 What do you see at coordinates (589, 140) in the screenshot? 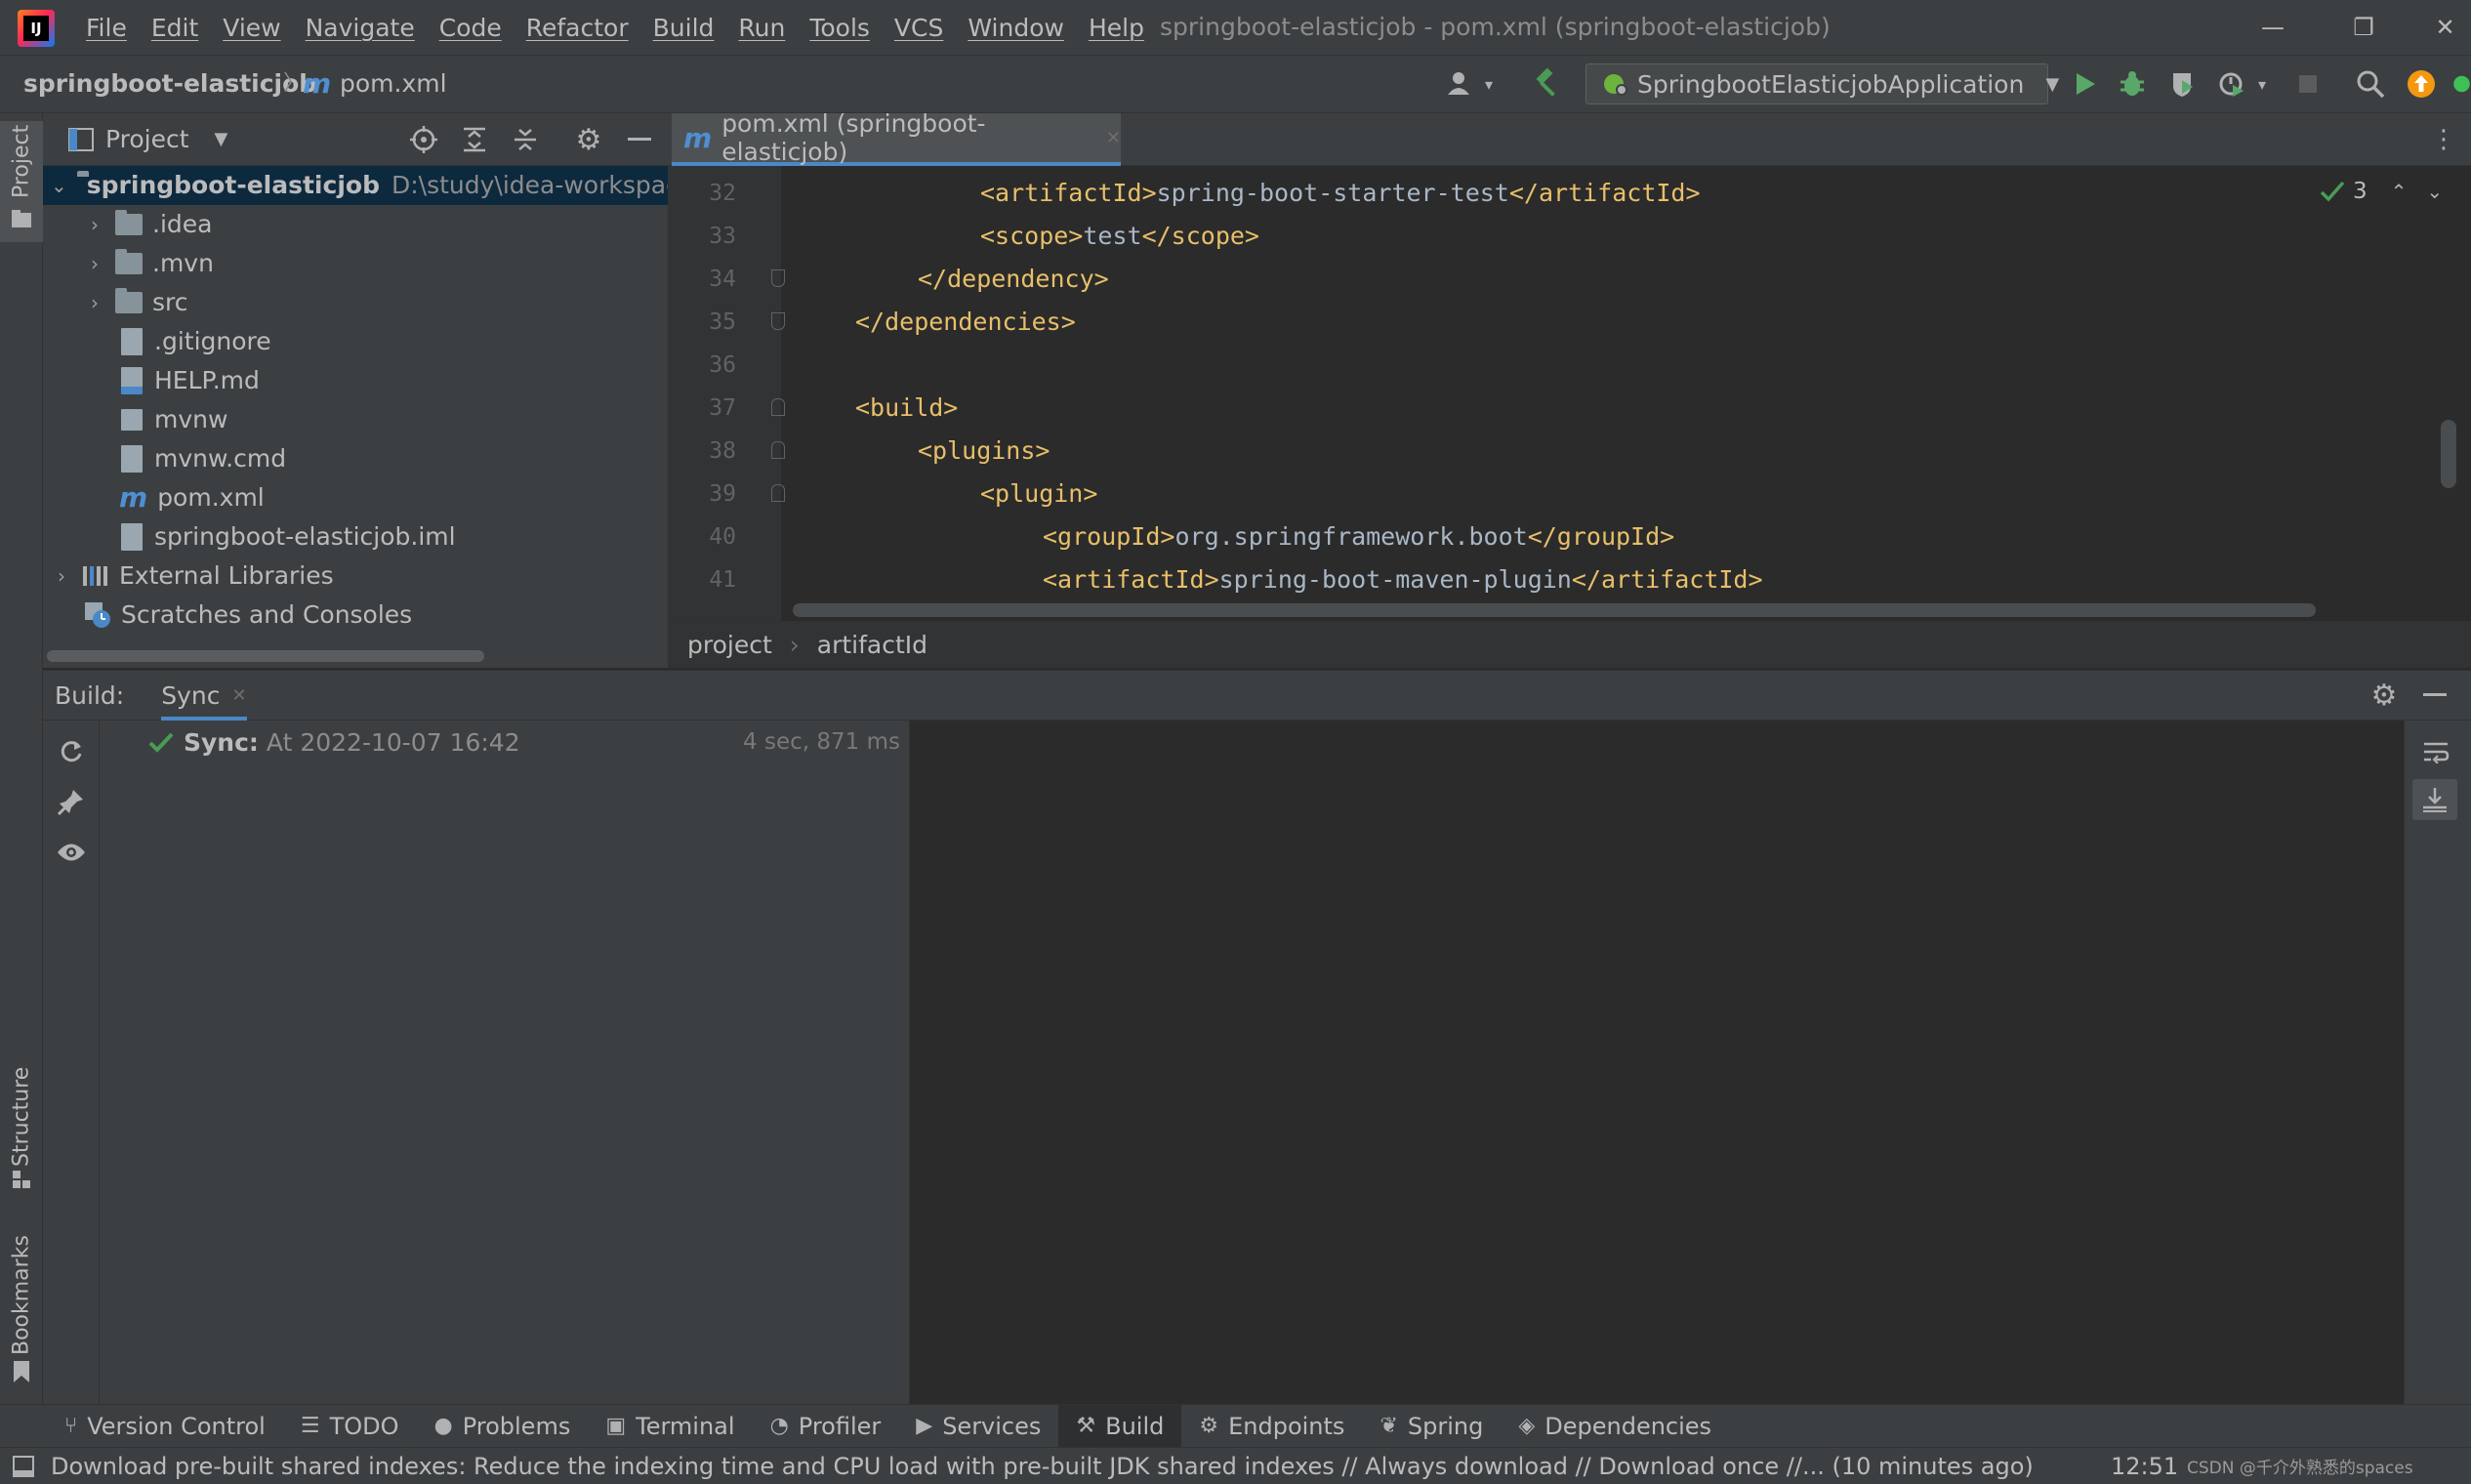
I see `project-settings-gear-icon: ⚙` at bounding box center [589, 140].